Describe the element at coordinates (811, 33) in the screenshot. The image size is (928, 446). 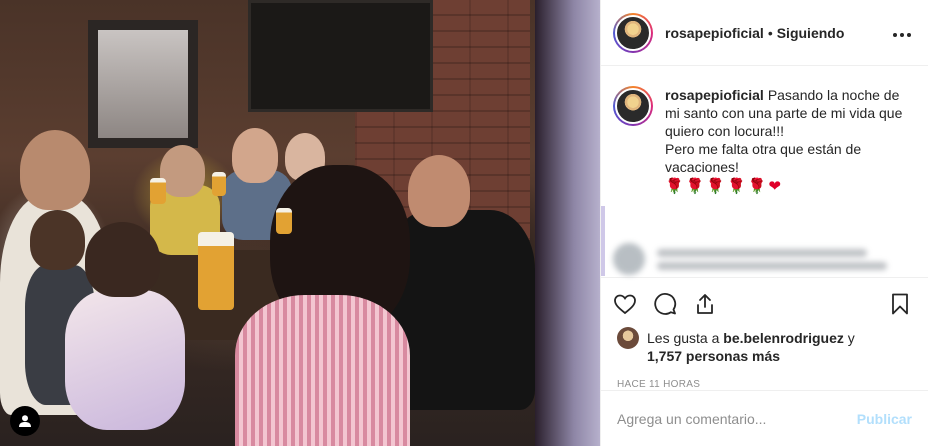
I see `follow-button: Siguiendo` at that location.